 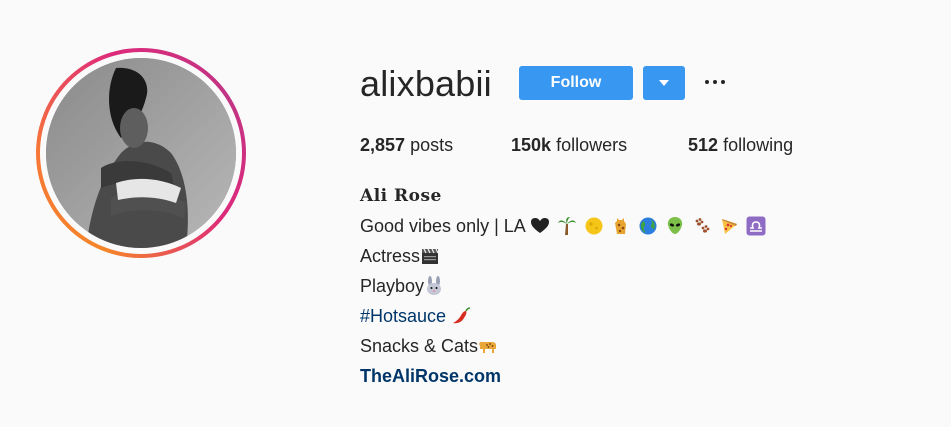 I want to click on website-link: TheAliRose.com, so click(x=430, y=376).